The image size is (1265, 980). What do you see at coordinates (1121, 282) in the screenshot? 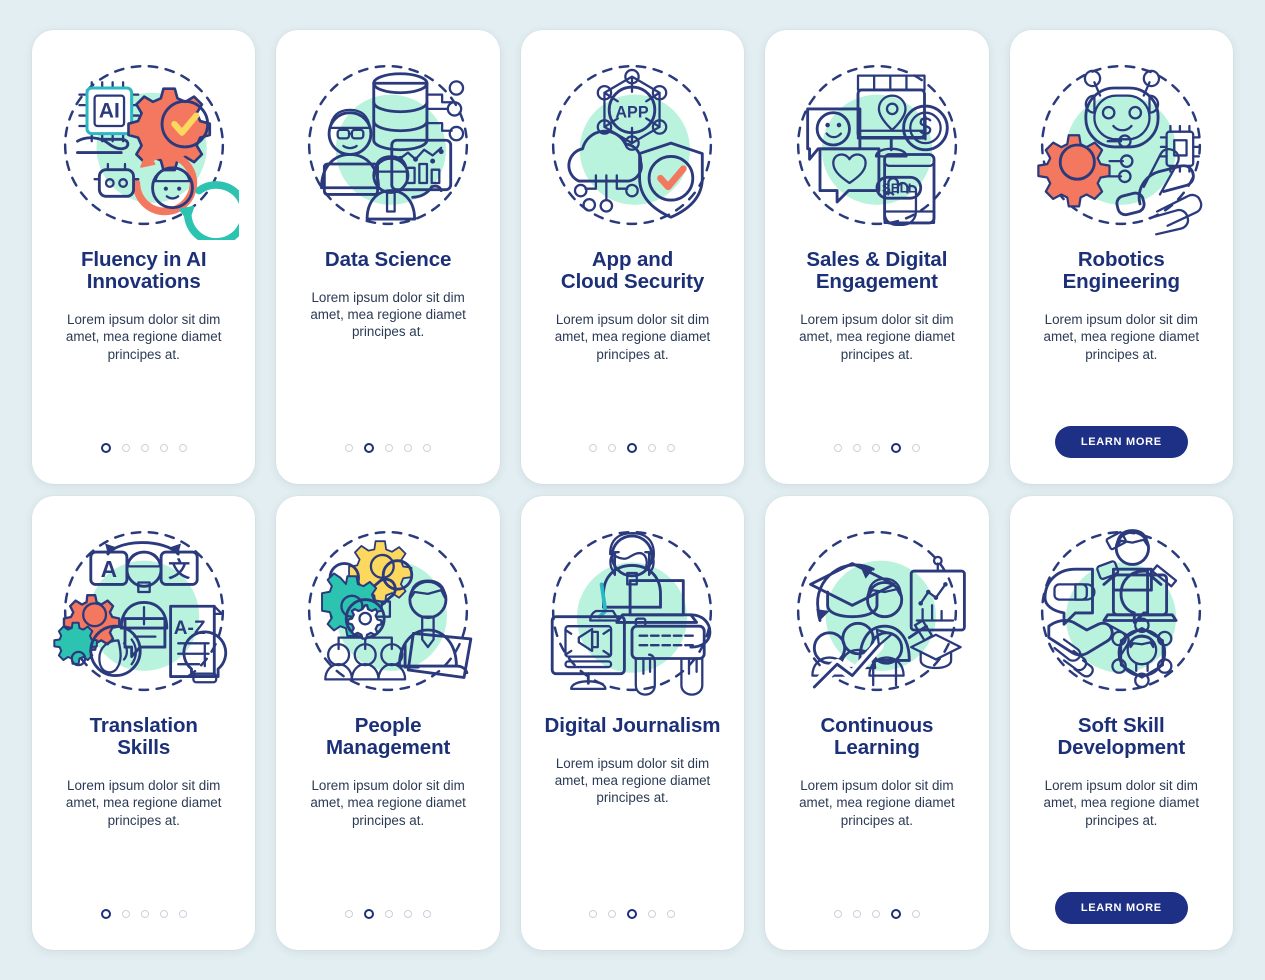
I see `title-line-2: Engineering` at bounding box center [1121, 282].